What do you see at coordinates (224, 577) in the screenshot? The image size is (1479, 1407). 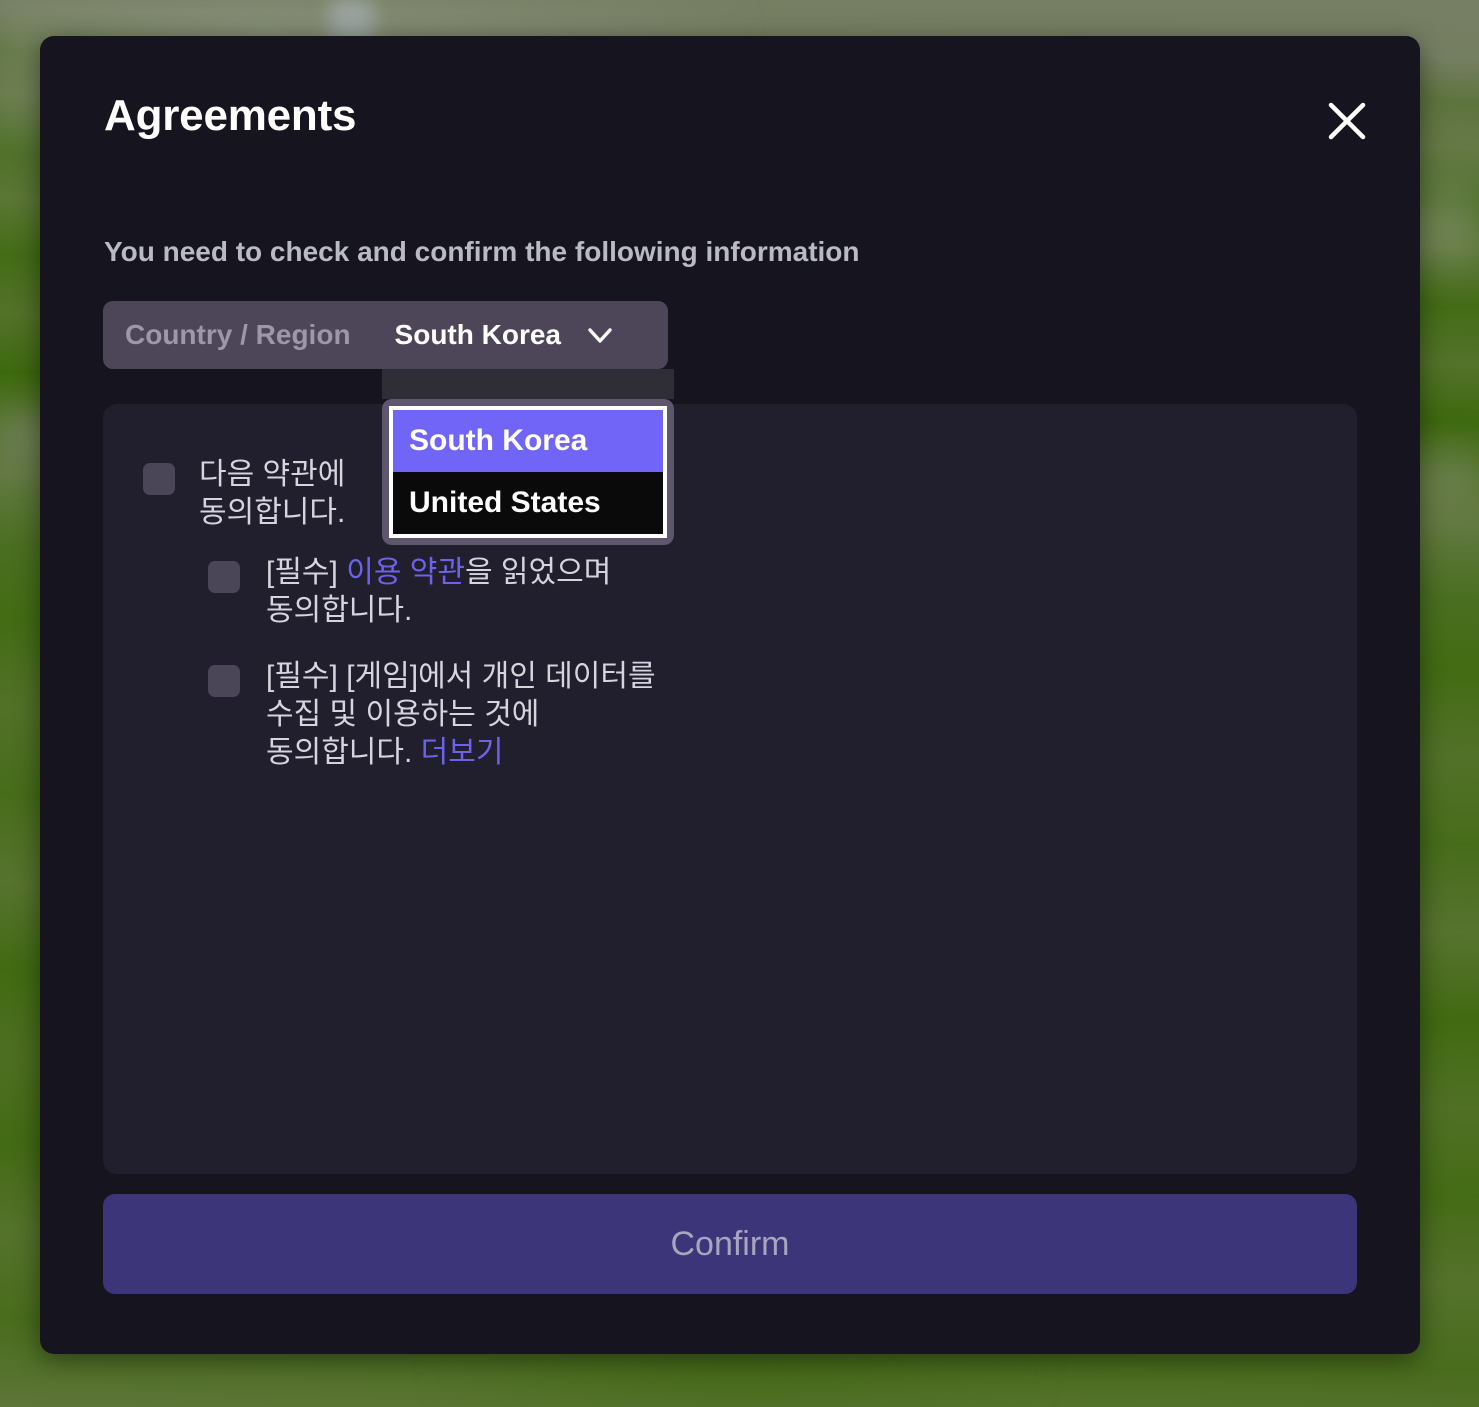 I see `checkbox-agree-terms-of-service` at bounding box center [224, 577].